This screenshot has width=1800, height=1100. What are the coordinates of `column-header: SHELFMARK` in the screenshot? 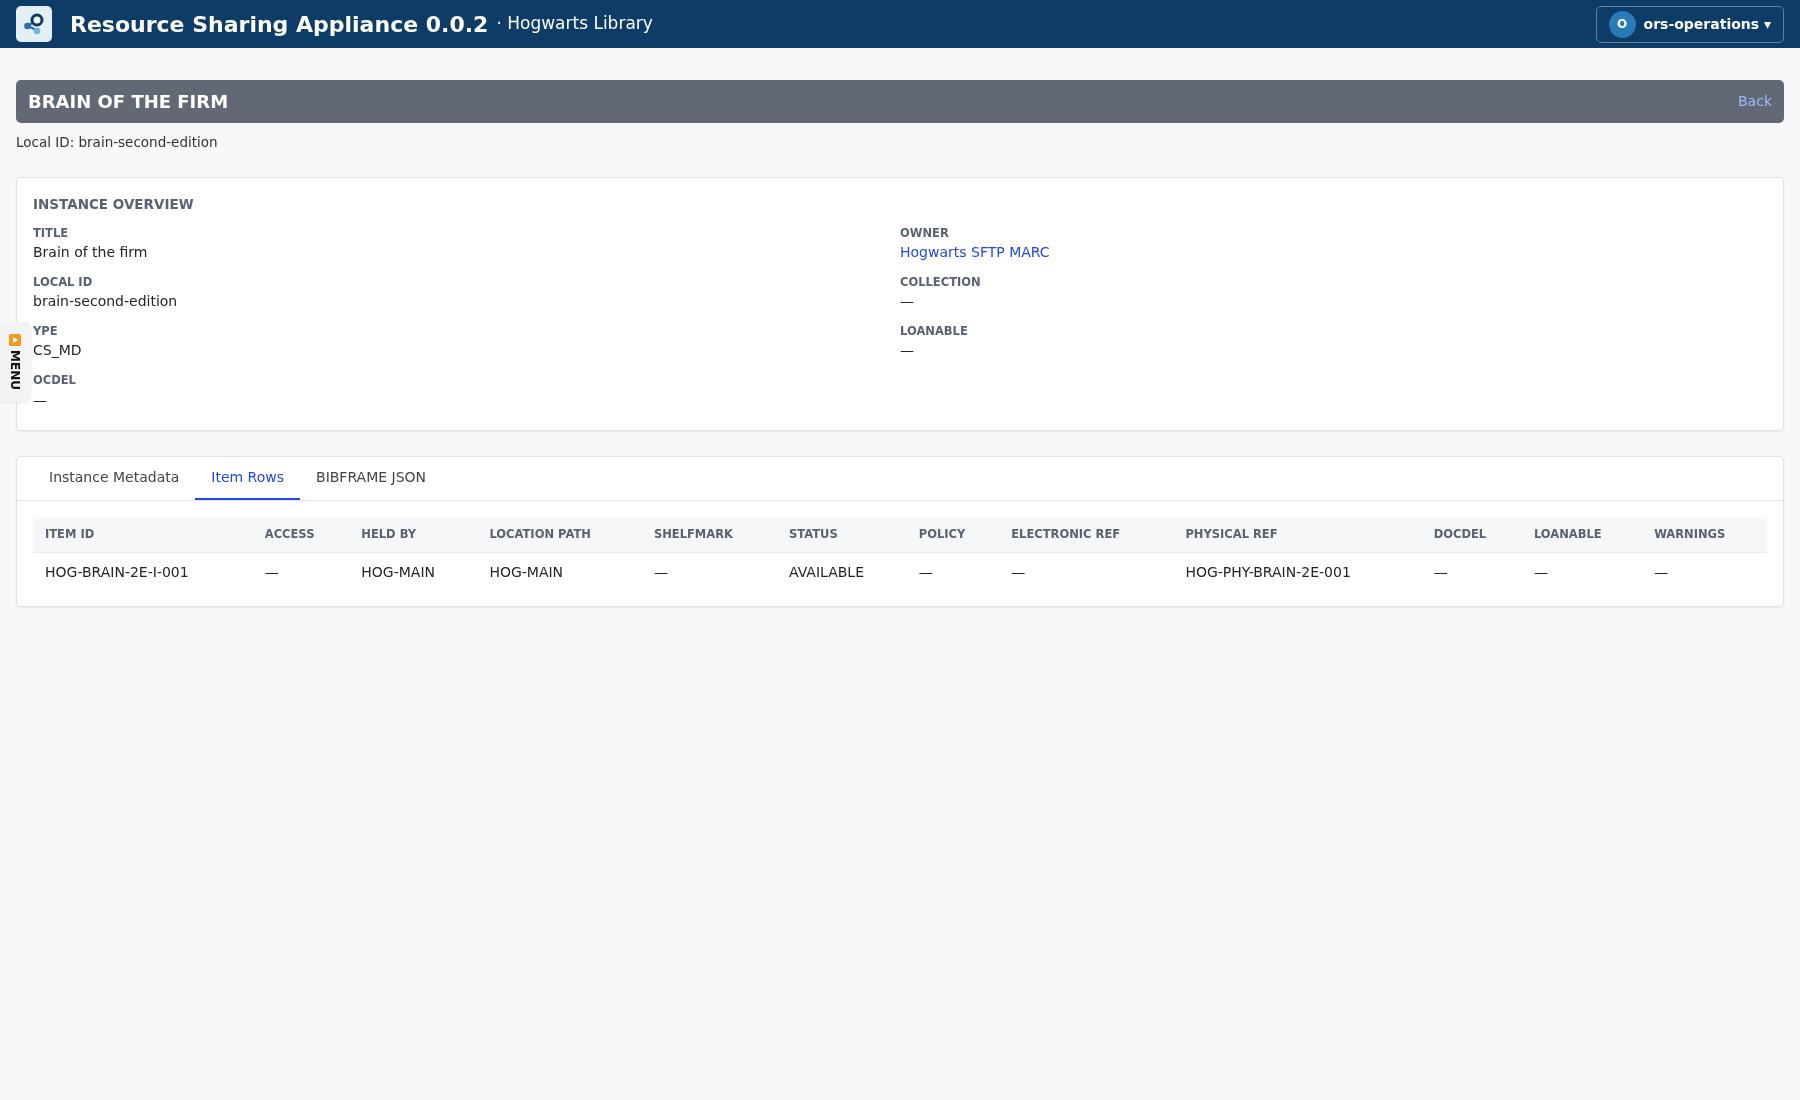 It's located at (709, 534).